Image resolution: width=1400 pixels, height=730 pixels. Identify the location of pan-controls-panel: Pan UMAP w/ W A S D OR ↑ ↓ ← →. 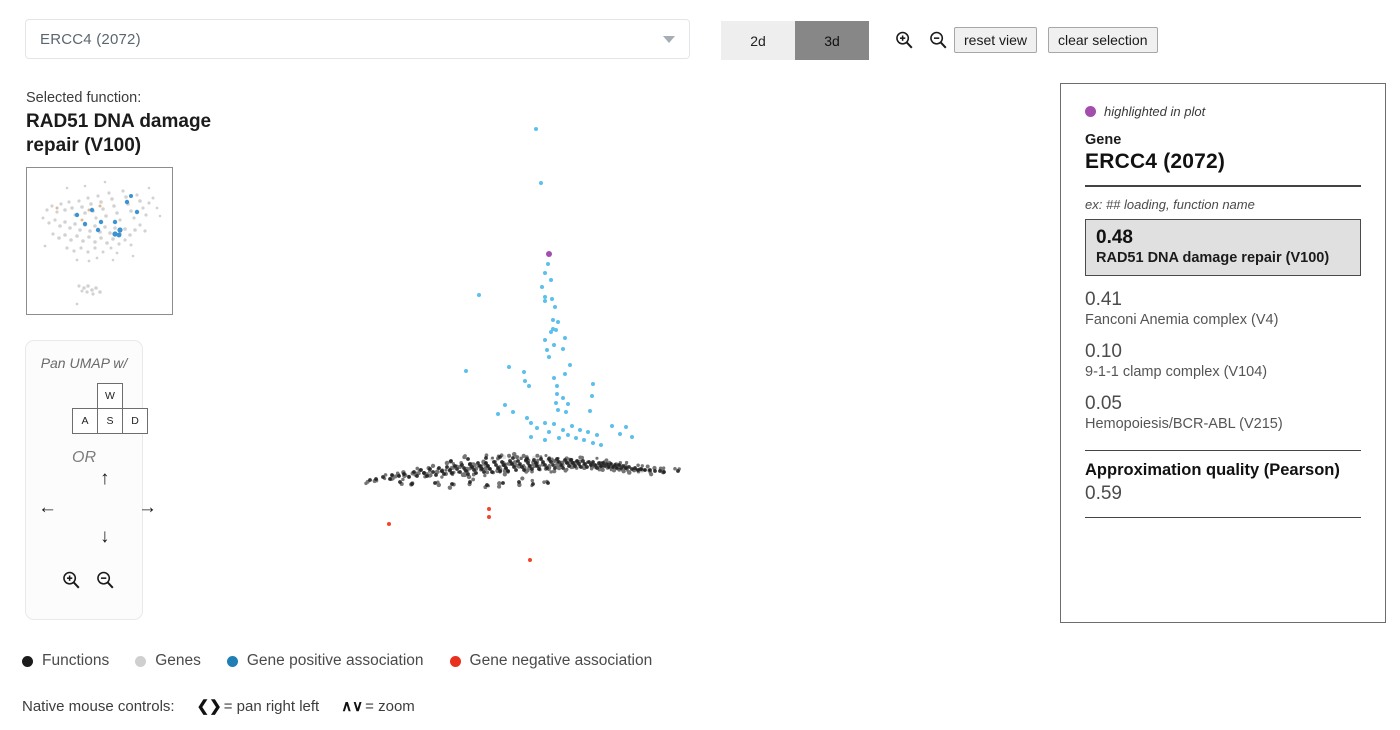
(91, 480).